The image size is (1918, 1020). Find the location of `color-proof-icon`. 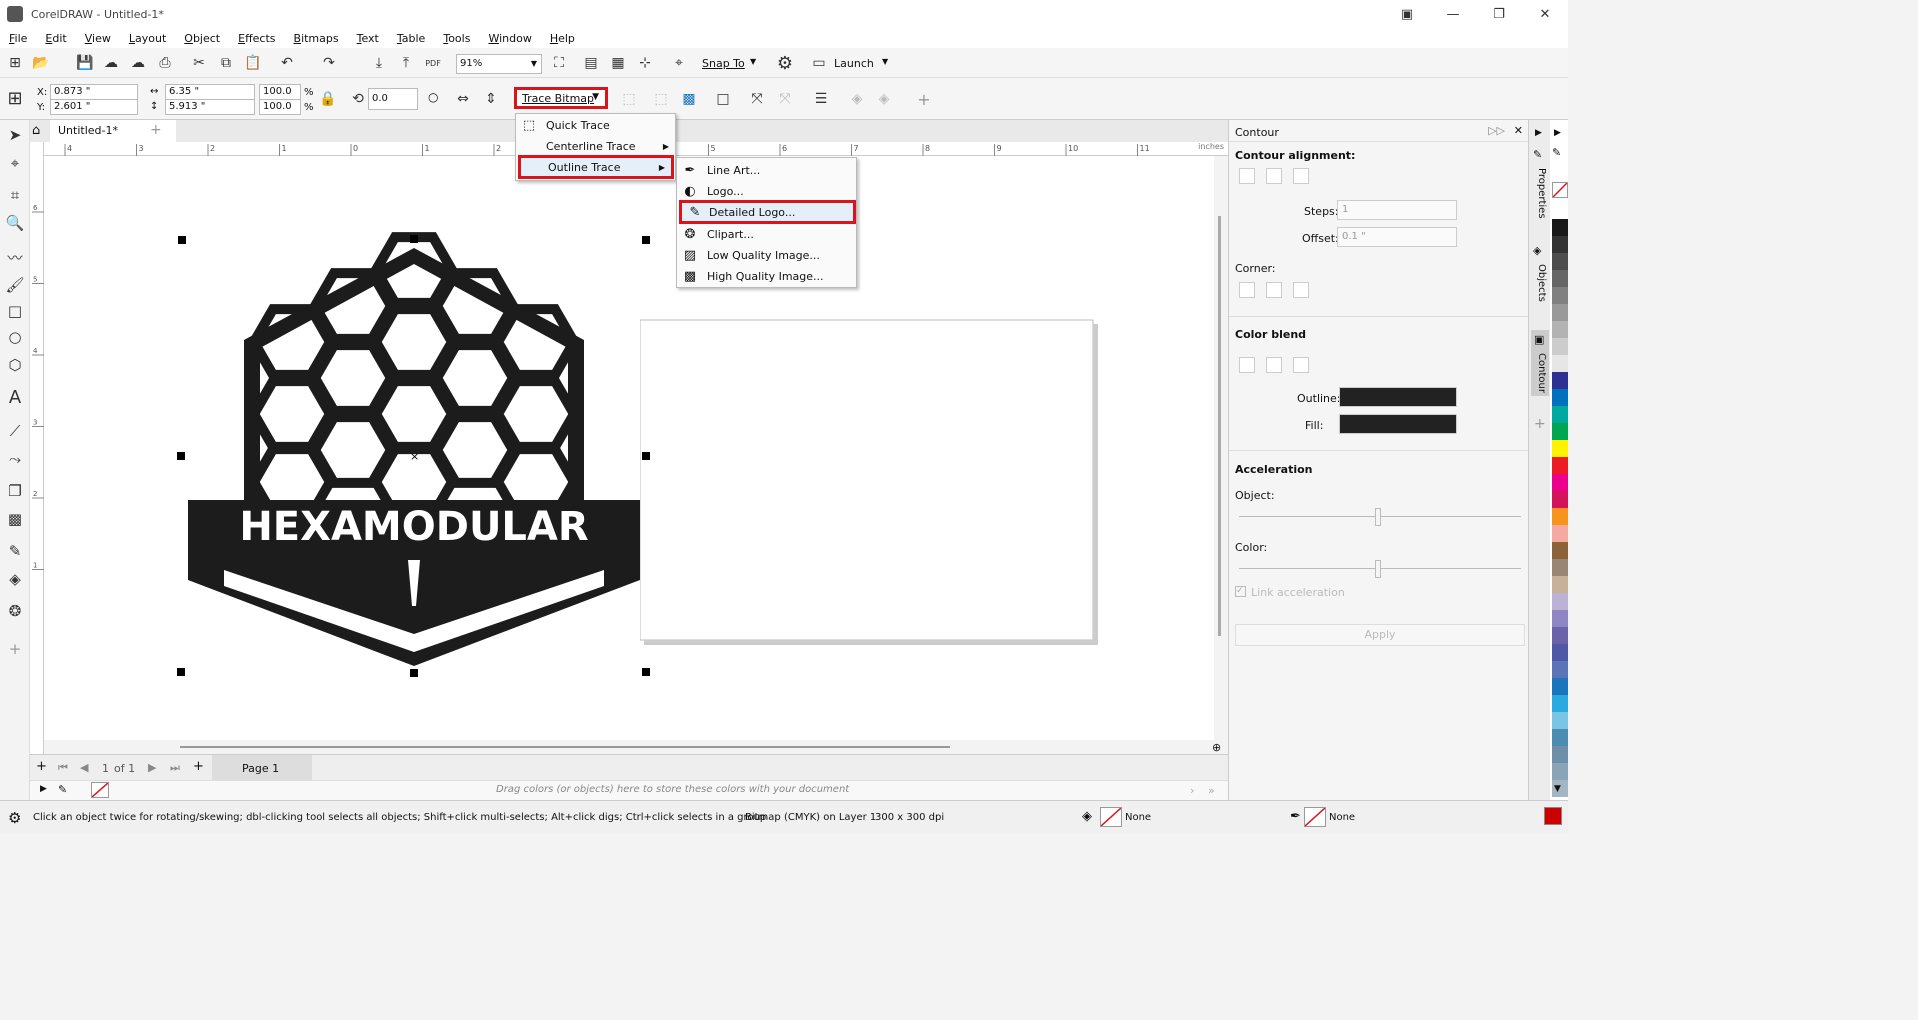

color-proof-icon is located at coordinates (1553, 816).